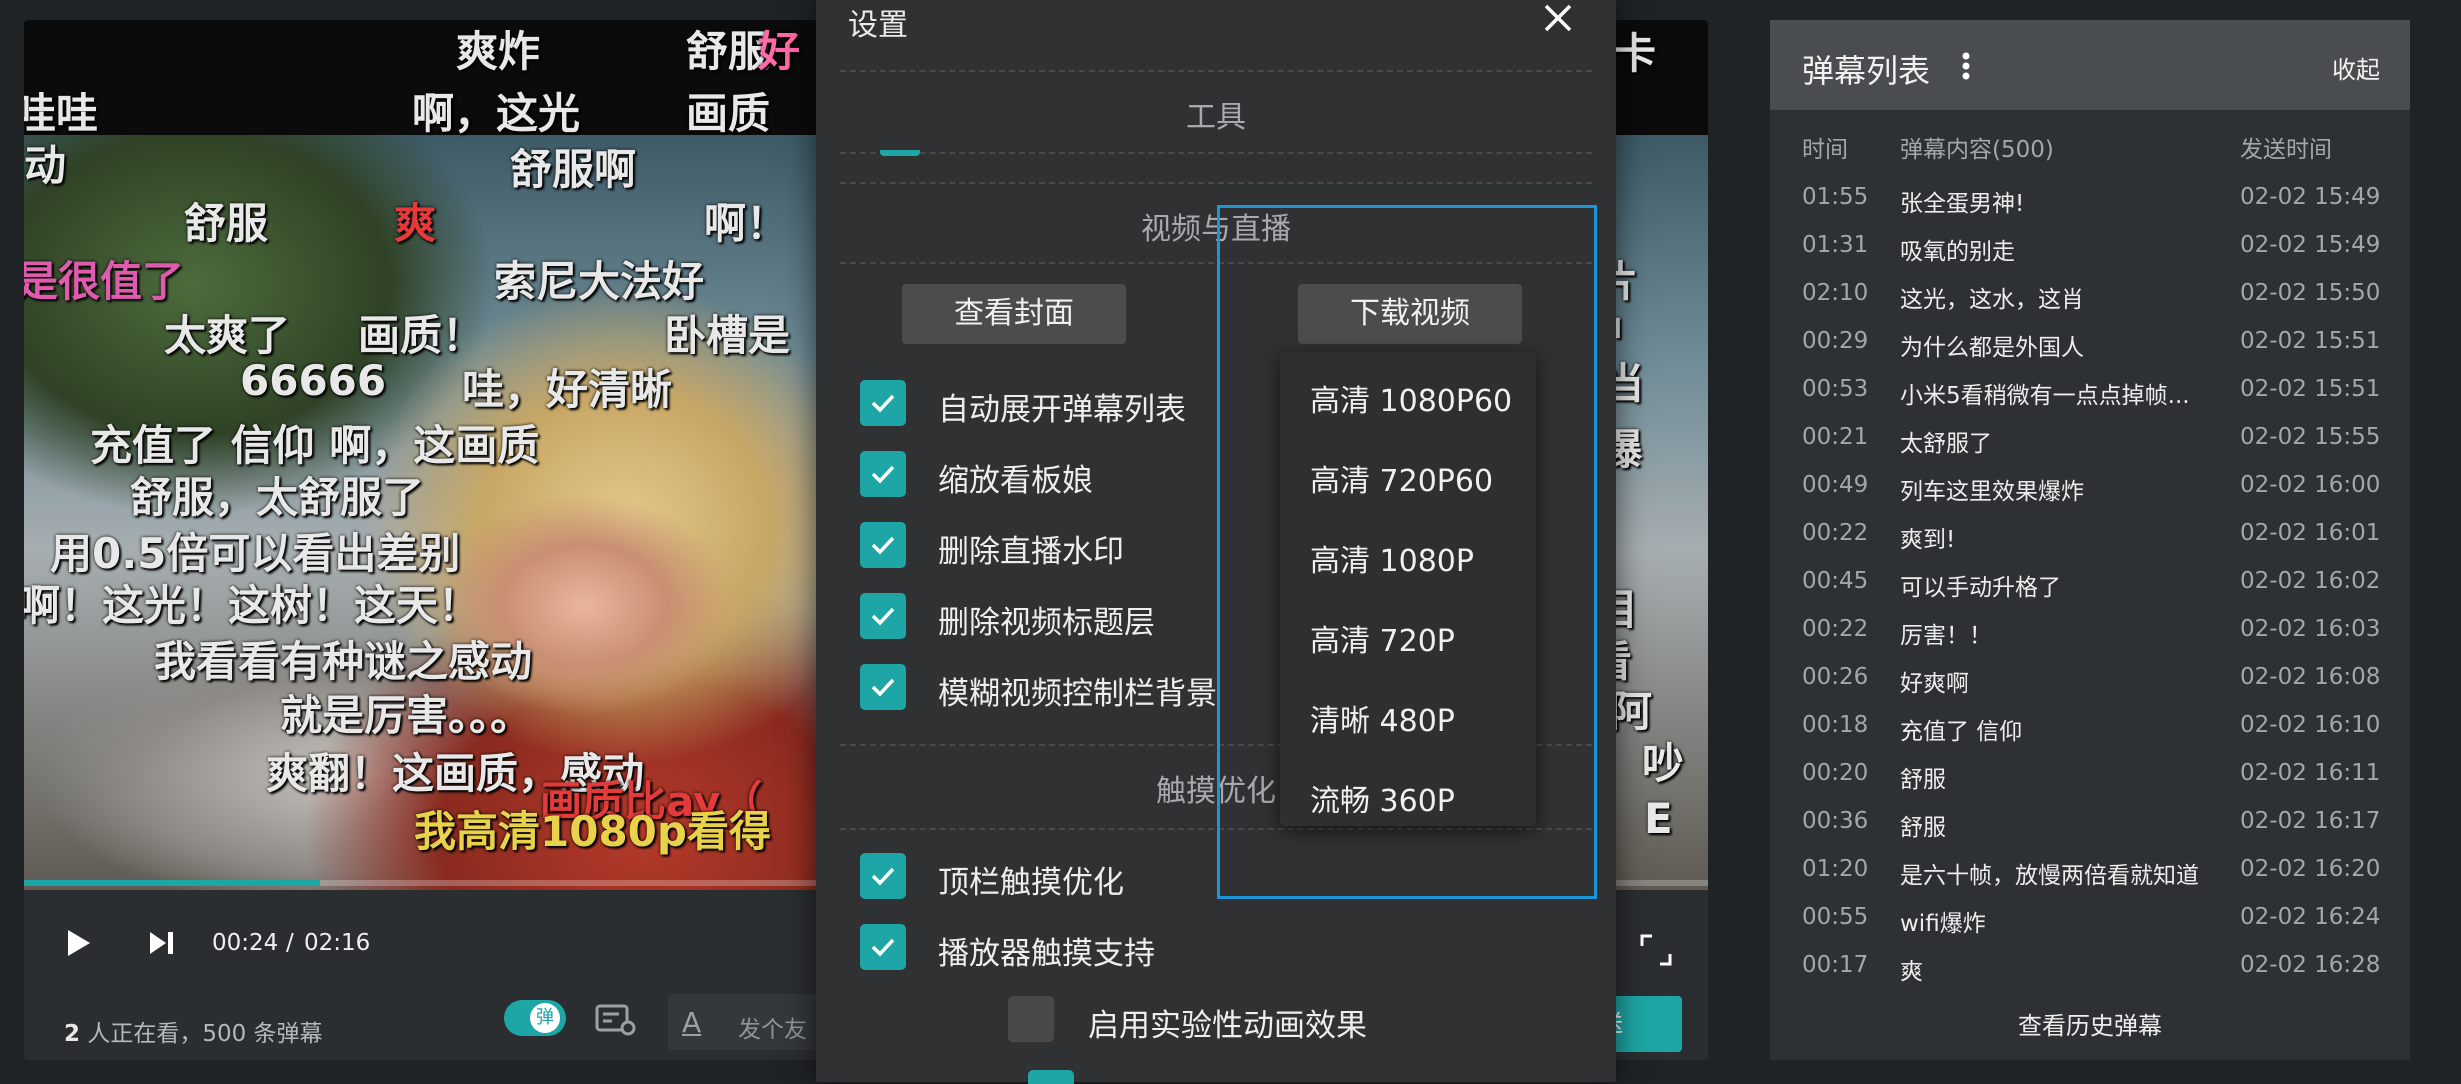 The height and width of the screenshot is (1084, 2461). I want to click on row-content: 好爽啊, so click(1934, 684).